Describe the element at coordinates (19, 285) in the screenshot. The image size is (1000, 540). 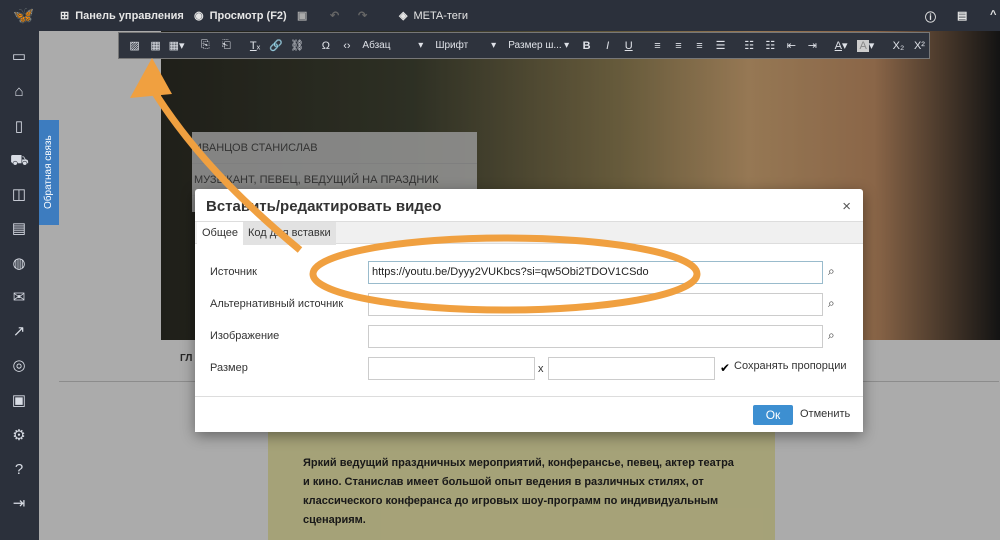
I see `sidebar: ▭ ⌂ ▯ ⛟ ◫ ▤ ◍ ✉ ↗ ◎ ▣ ⚙ ? ⇥` at that location.